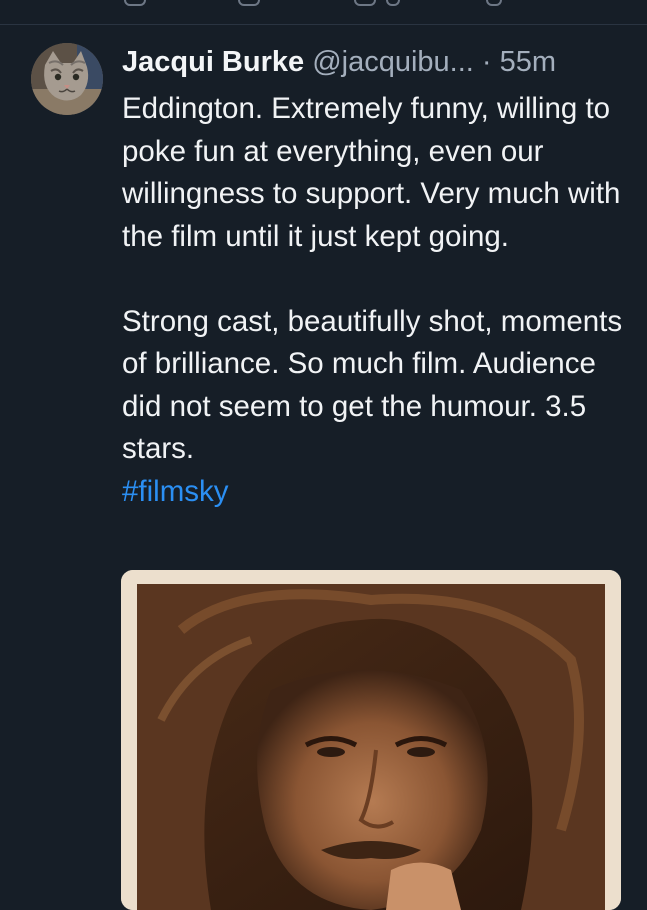 This screenshot has width=647, height=910. What do you see at coordinates (528, 62) in the screenshot?
I see `post-time: 55m` at bounding box center [528, 62].